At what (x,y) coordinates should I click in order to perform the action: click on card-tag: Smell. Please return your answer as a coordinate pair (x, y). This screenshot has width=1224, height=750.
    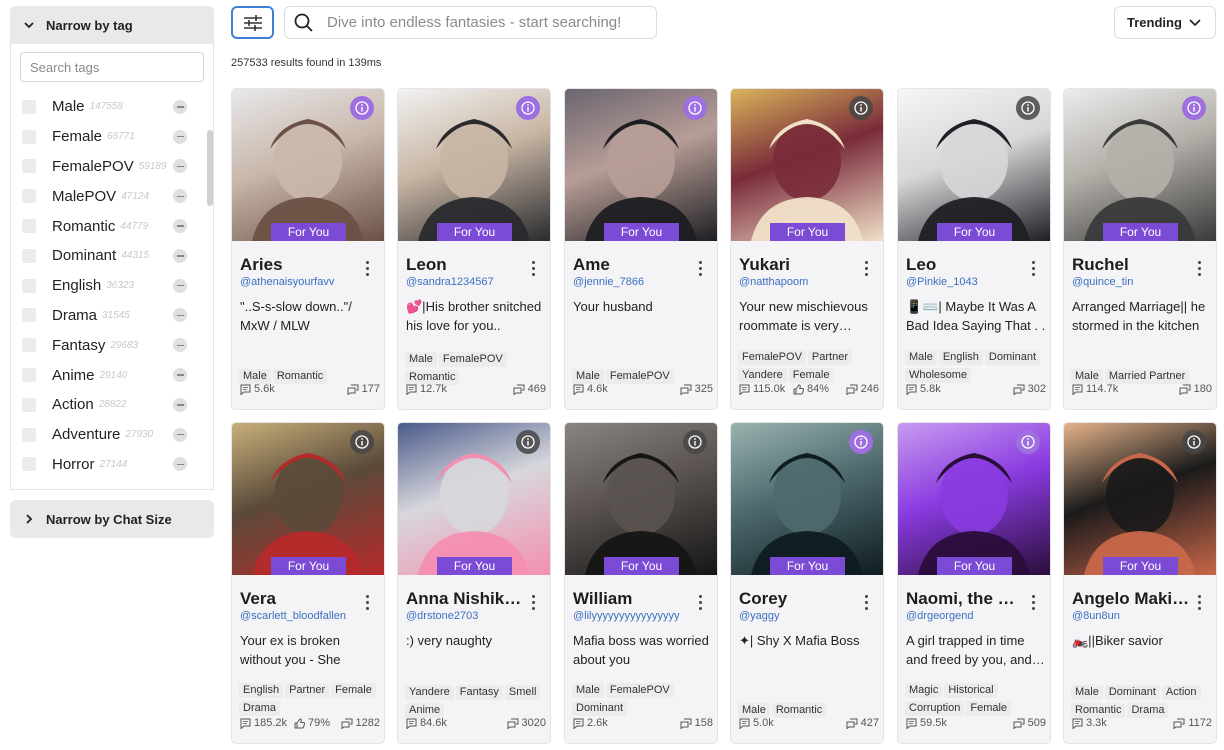
    Looking at the image, I should click on (522, 692).